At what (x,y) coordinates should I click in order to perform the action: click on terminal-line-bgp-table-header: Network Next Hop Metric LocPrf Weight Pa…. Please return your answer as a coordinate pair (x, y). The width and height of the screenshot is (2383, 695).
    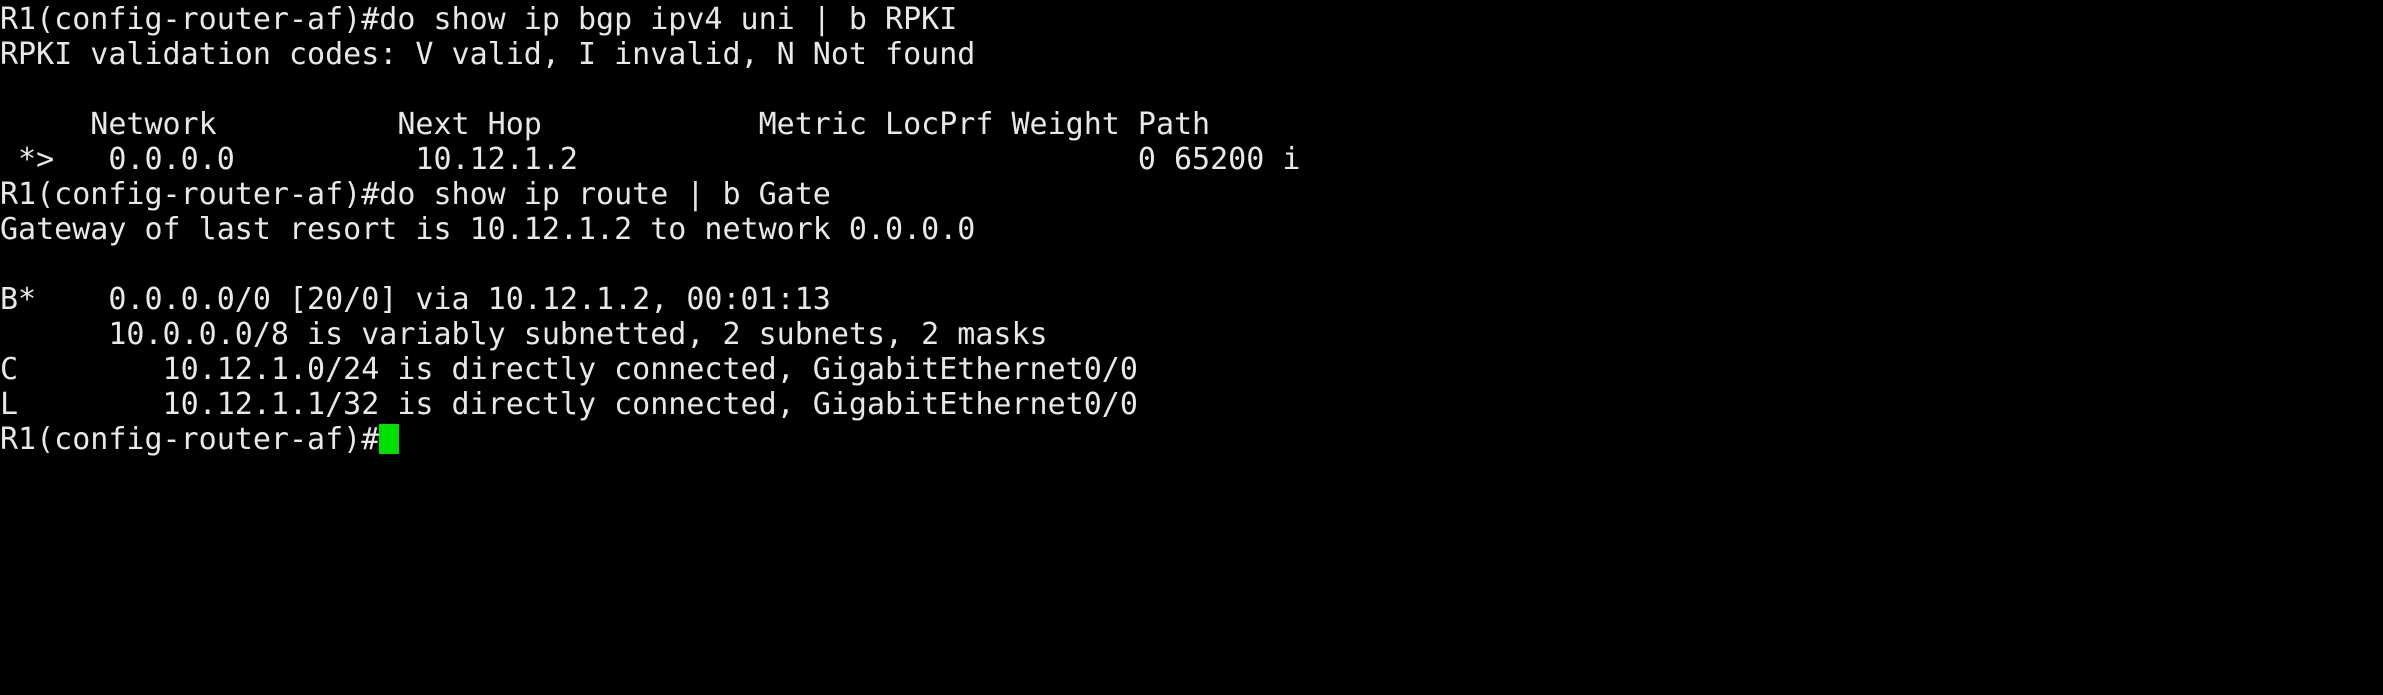
    Looking at the image, I should click on (605, 124).